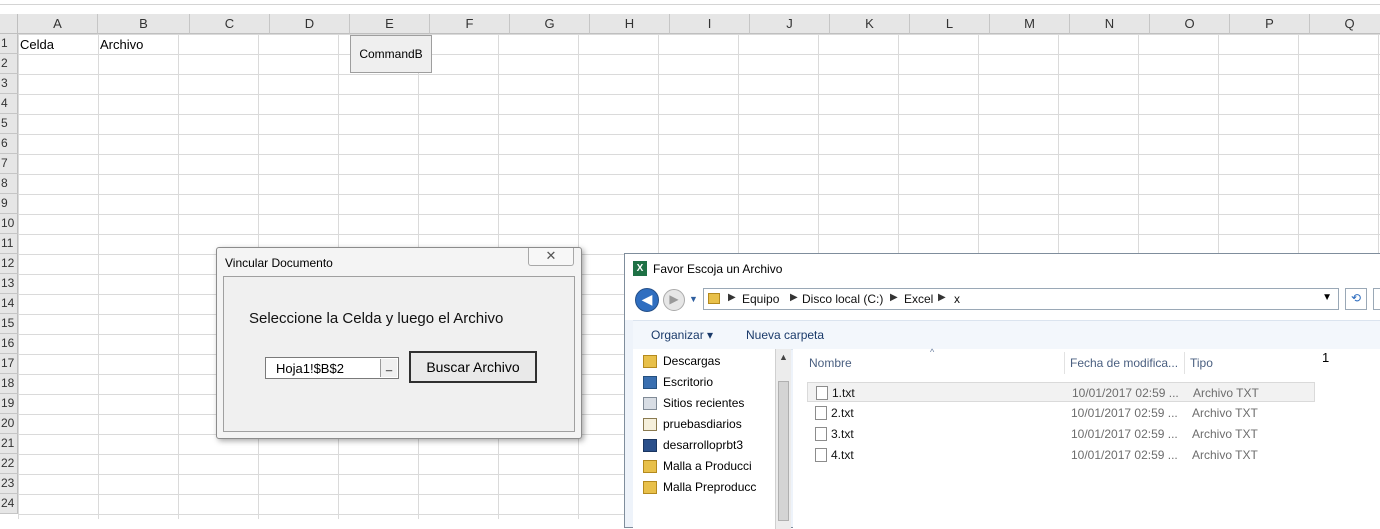 Image resolution: width=1380 pixels, height=529 pixels. What do you see at coordinates (9, 384) in the screenshot?
I see `row-header-18: 18` at bounding box center [9, 384].